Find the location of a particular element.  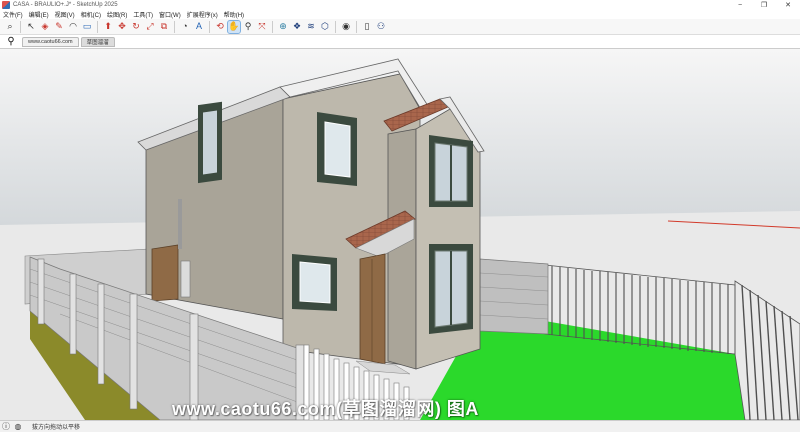

window-front-lower-glass is located at coordinates (315, 282).